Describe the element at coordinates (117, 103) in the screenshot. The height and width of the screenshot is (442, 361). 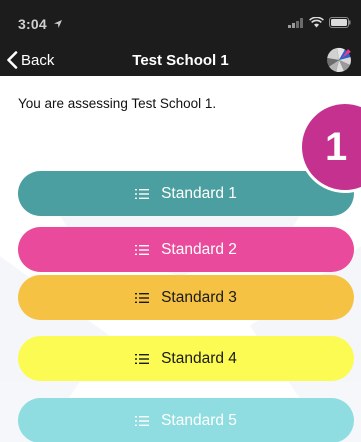
I see `assessing-message: You are assessing Test School 1.` at that location.